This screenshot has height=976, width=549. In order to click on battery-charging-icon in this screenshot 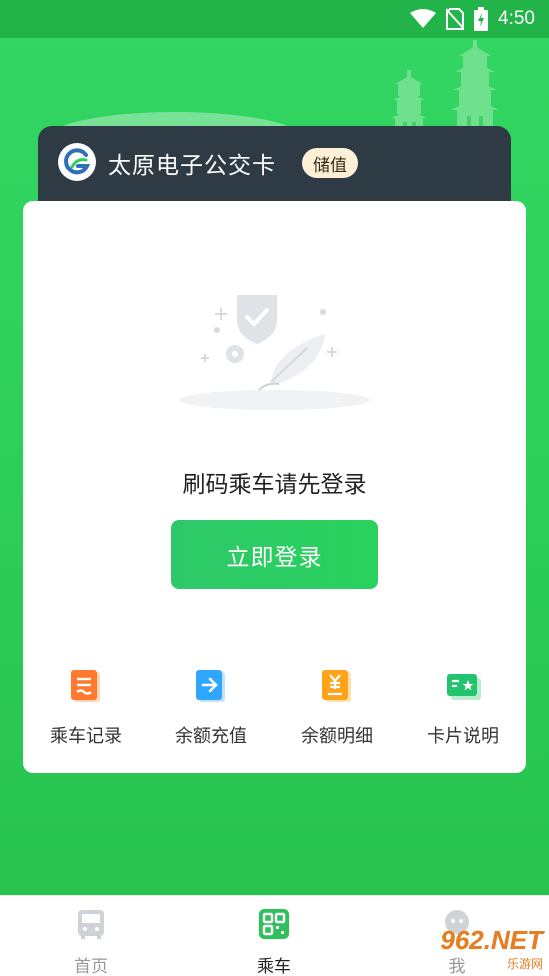, I will do `click(481, 19)`.